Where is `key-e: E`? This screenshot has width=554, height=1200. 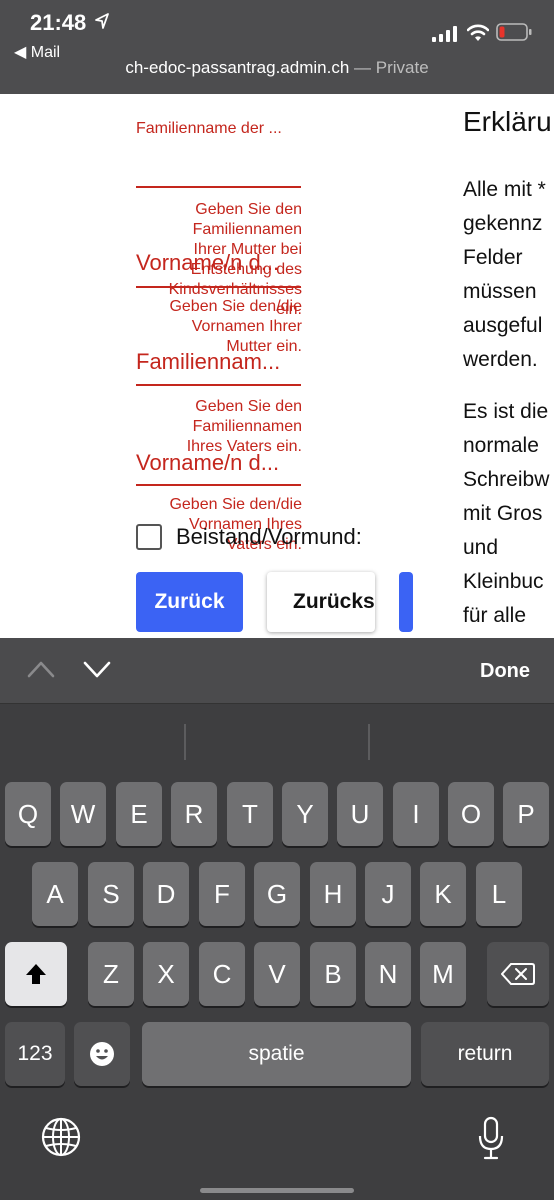
key-e: E is located at coordinates (139, 814).